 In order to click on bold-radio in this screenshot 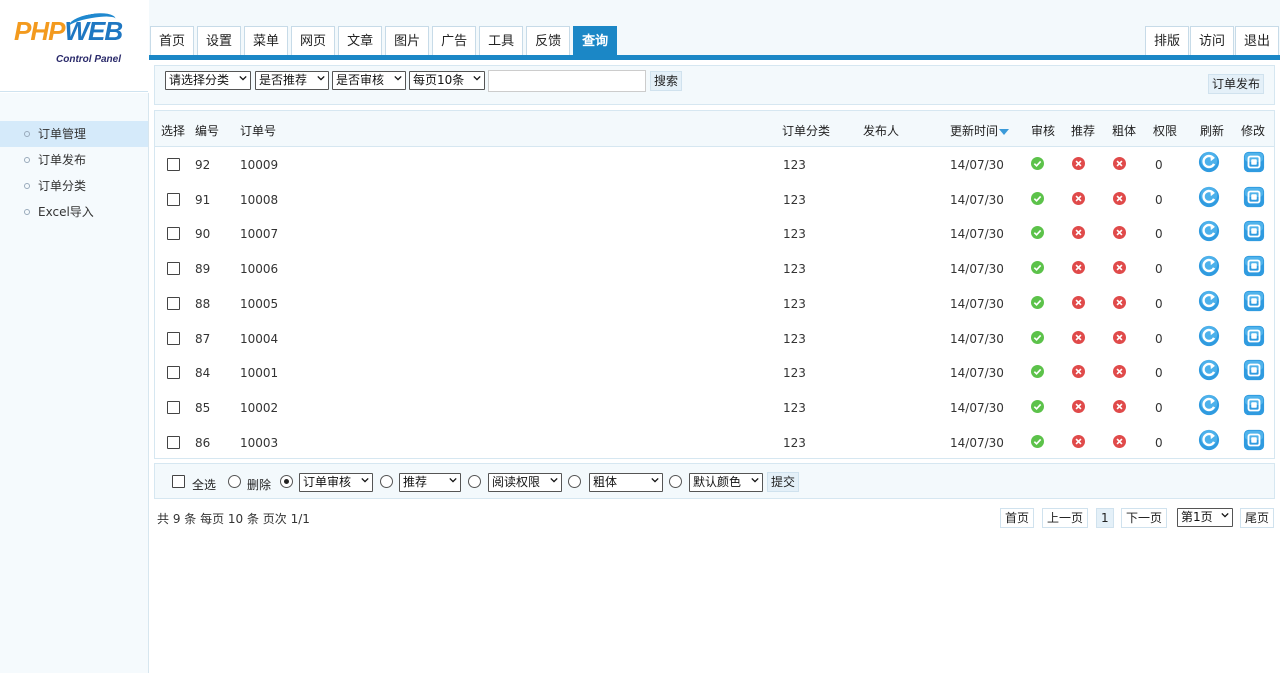, I will do `click(574, 481)`.